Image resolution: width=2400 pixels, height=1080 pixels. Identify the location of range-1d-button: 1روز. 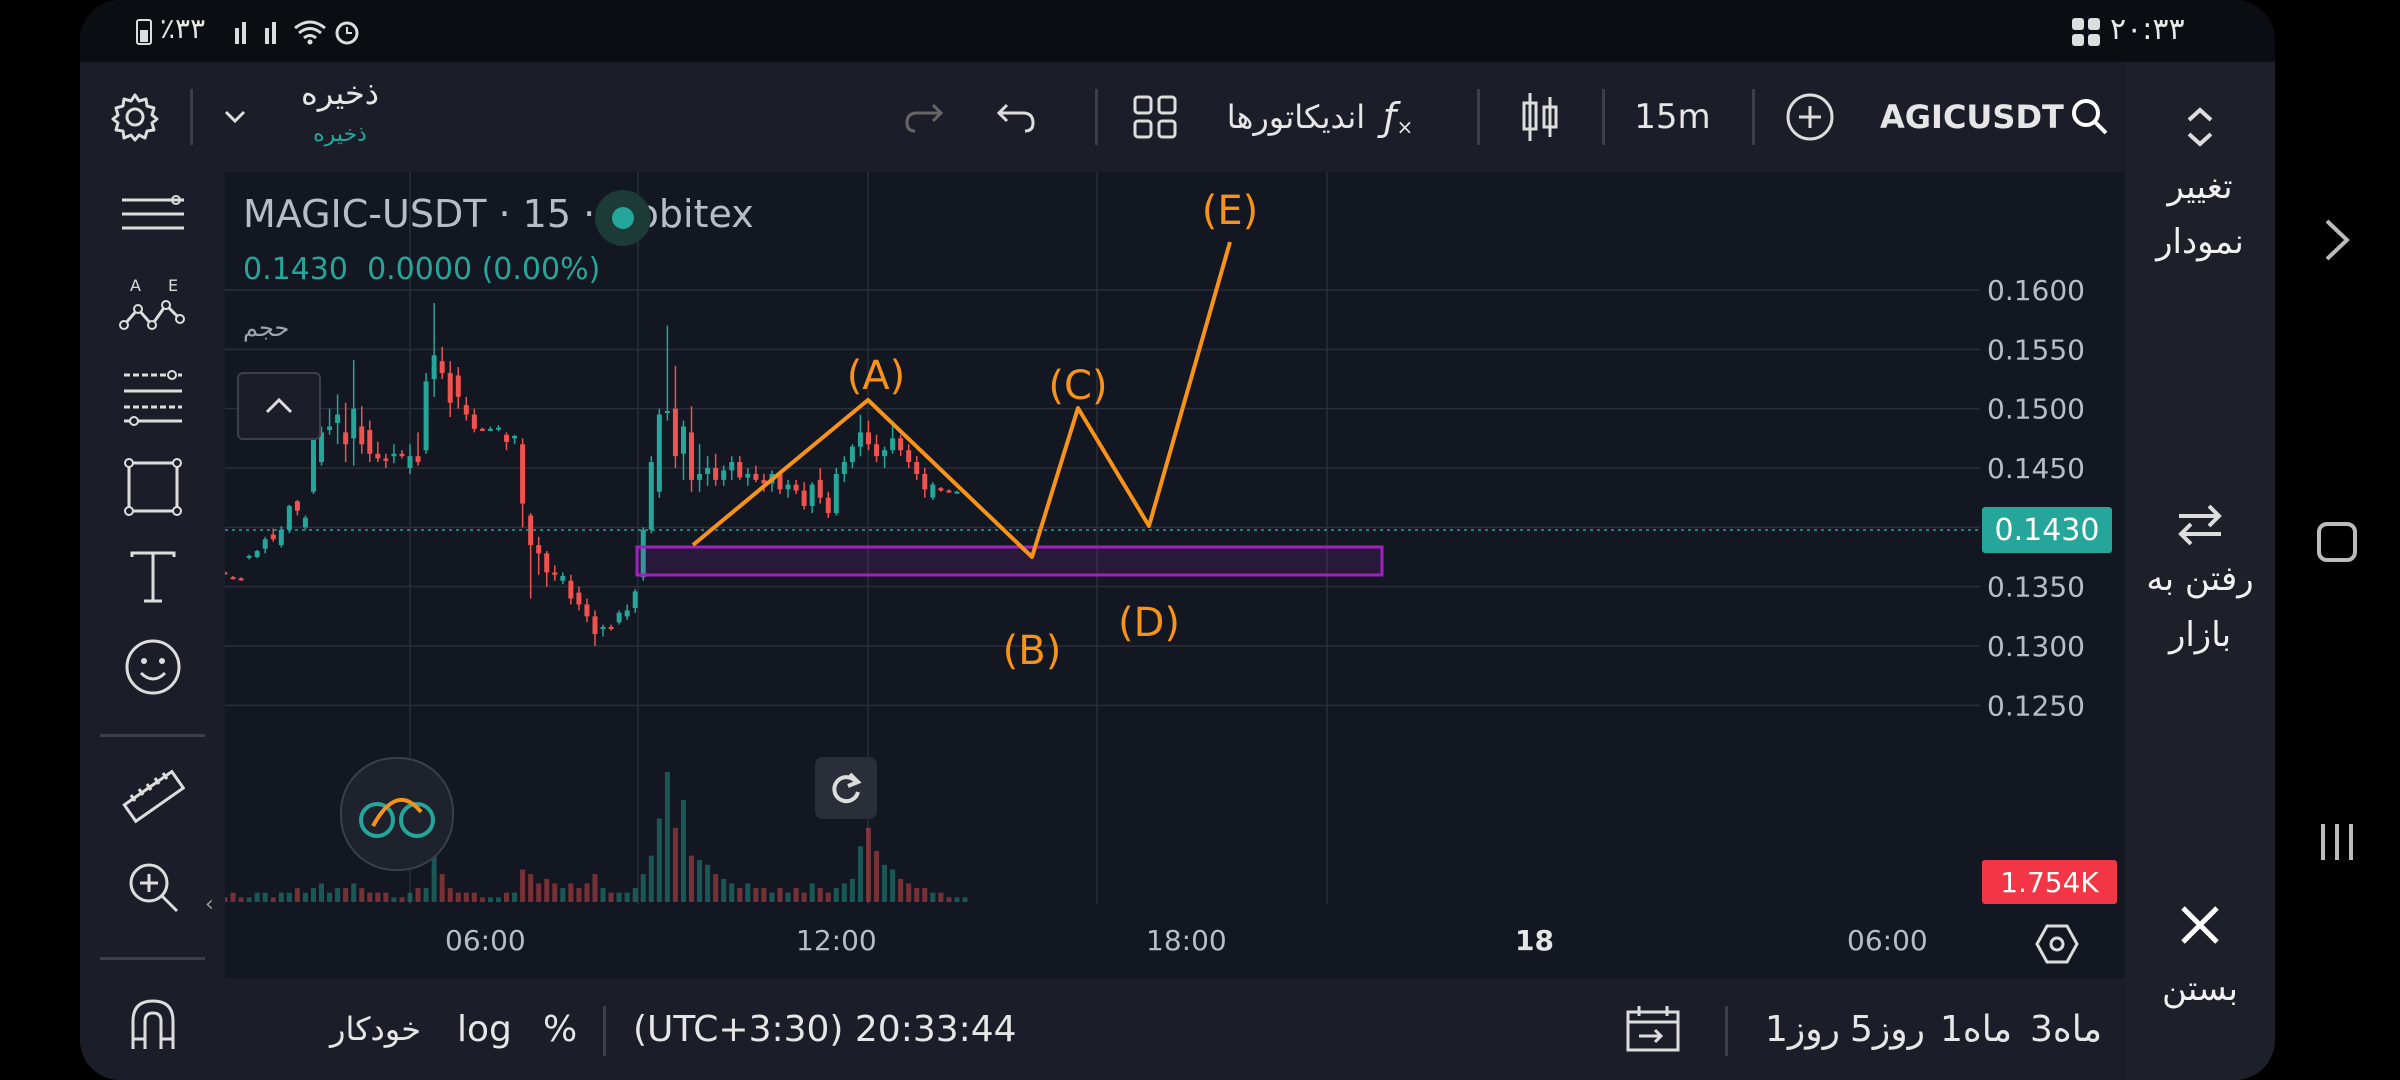
(1802, 1029).